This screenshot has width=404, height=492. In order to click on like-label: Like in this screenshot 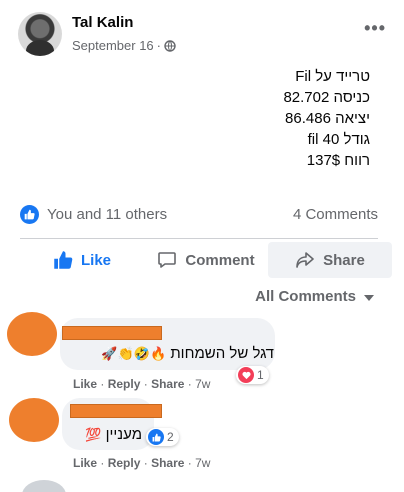, I will do `click(95, 260)`.